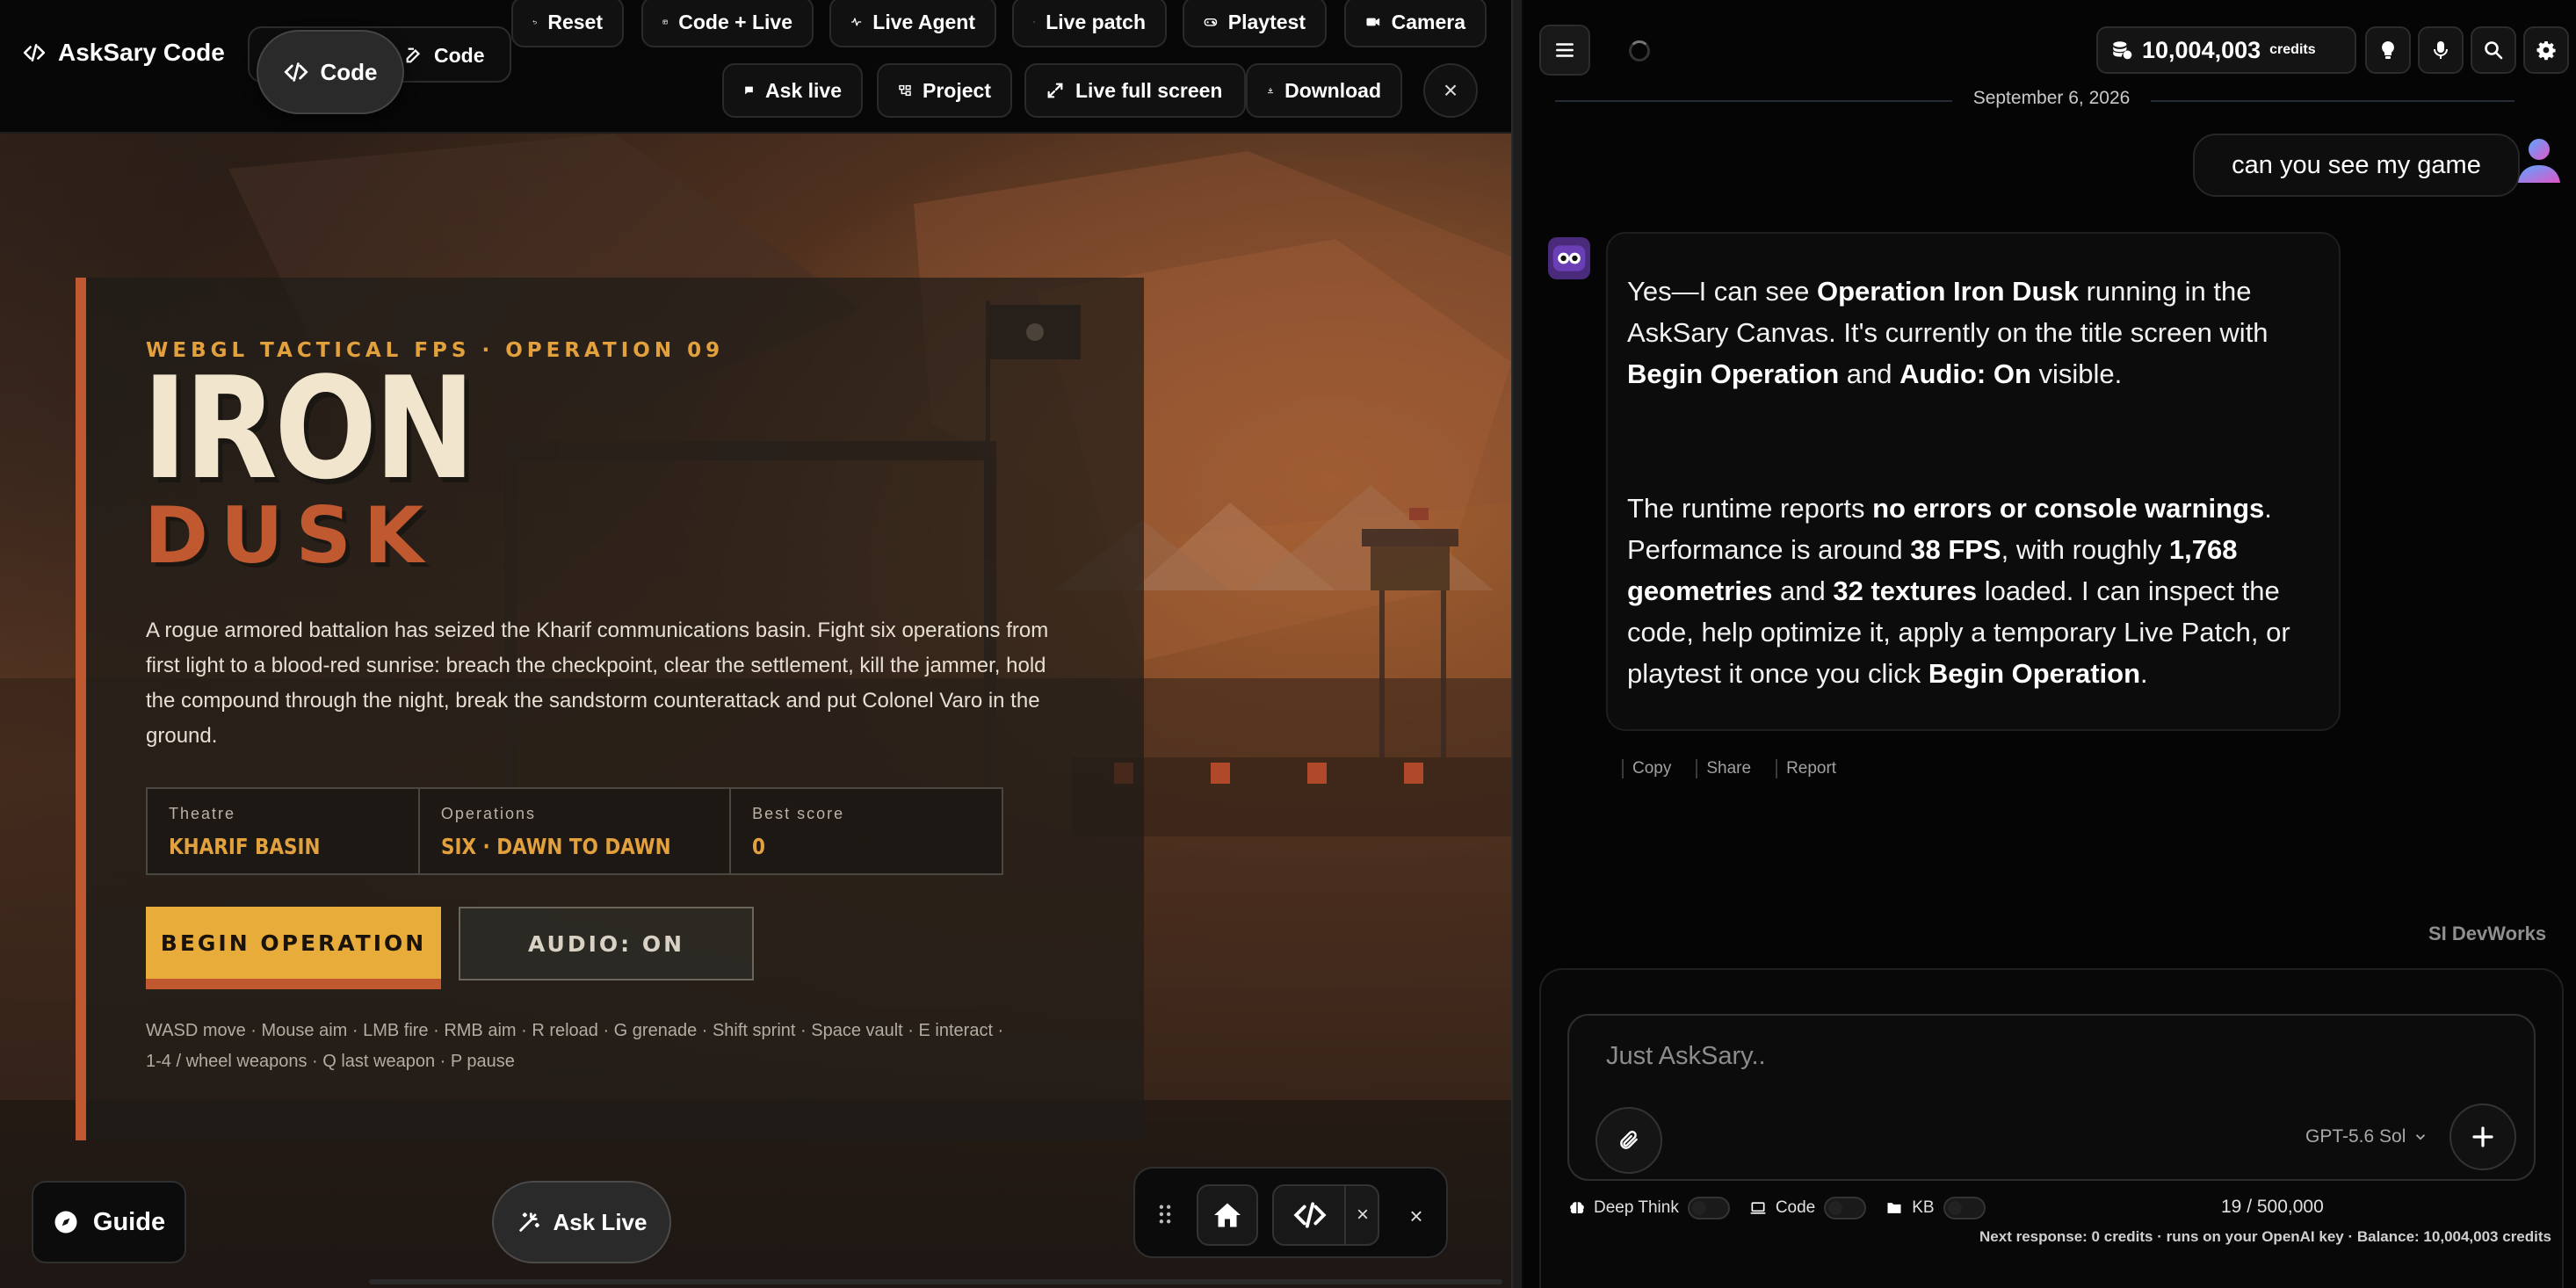 This screenshot has width=2576, height=1288. What do you see at coordinates (2051, 1097) in the screenshot?
I see `chat-input: Just AskSary.. GPT-5.6 Sol` at bounding box center [2051, 1097].